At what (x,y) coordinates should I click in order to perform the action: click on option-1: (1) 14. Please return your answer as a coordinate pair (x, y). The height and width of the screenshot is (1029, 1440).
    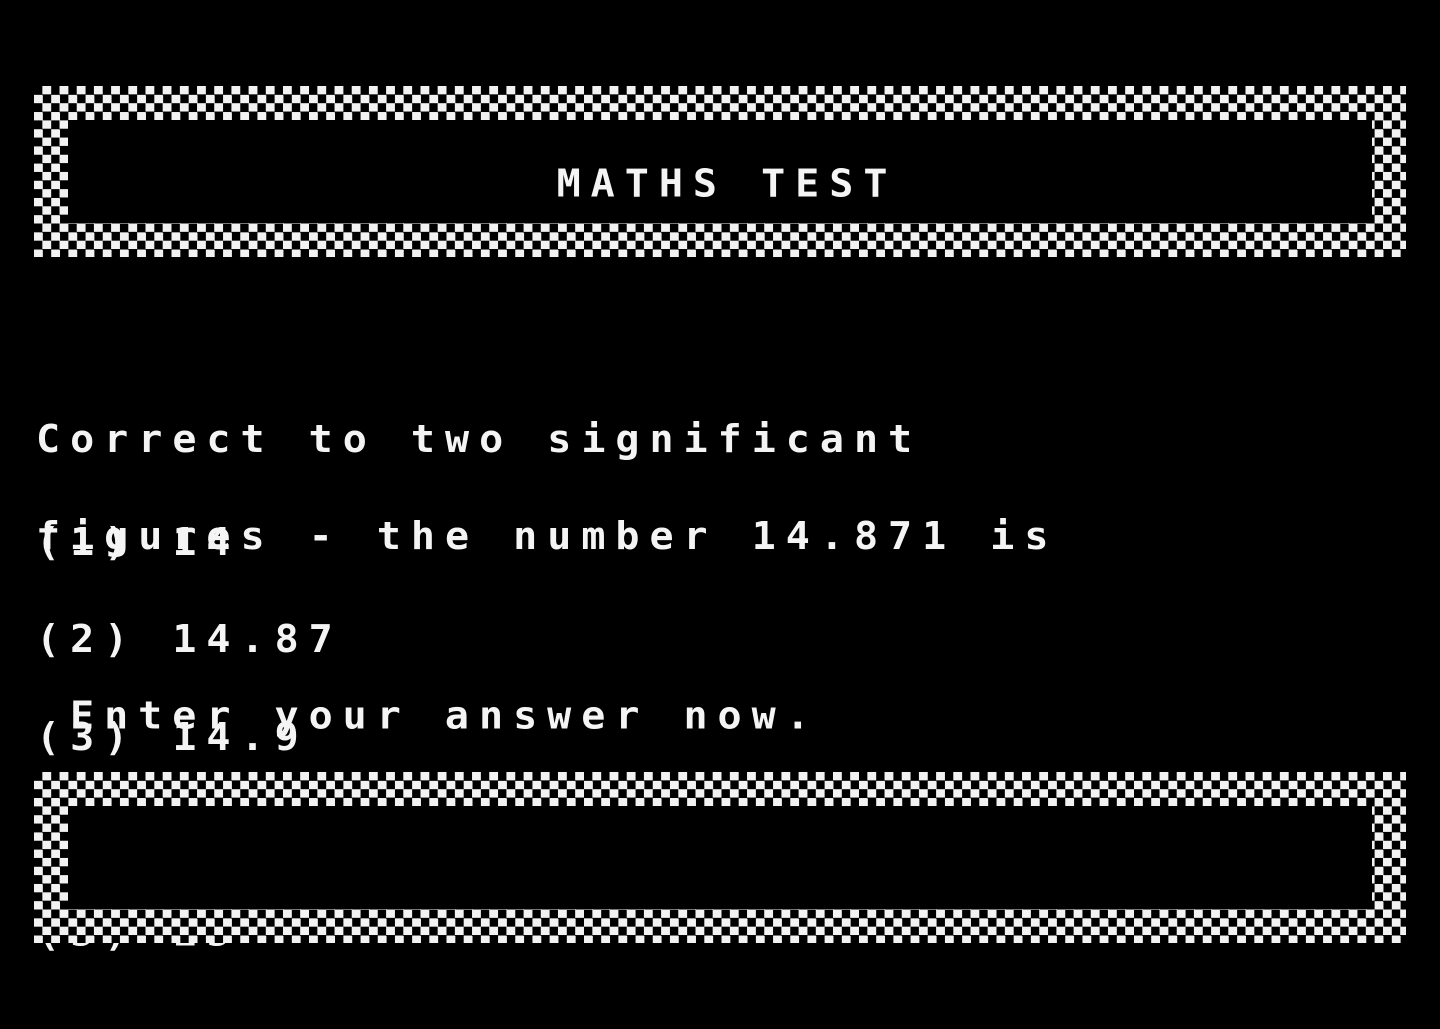
    Looking at the image, I should click on (189, 542).